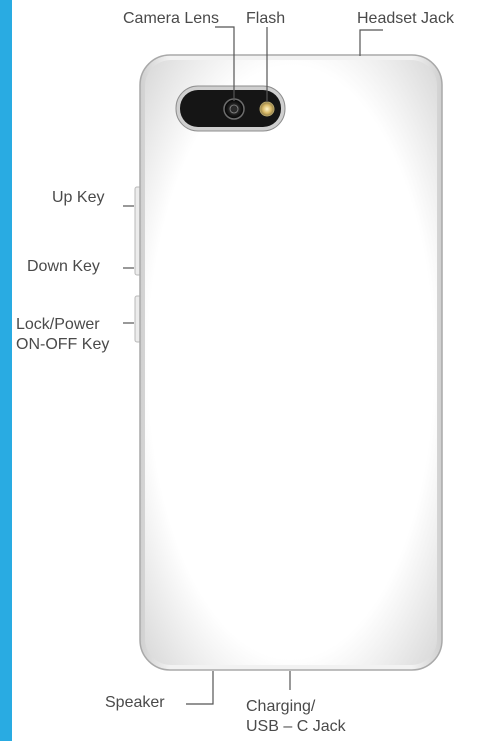 The width and height of the screenshot is (490, 741). I want to click on flash-label: Flash, so click(266, 18).